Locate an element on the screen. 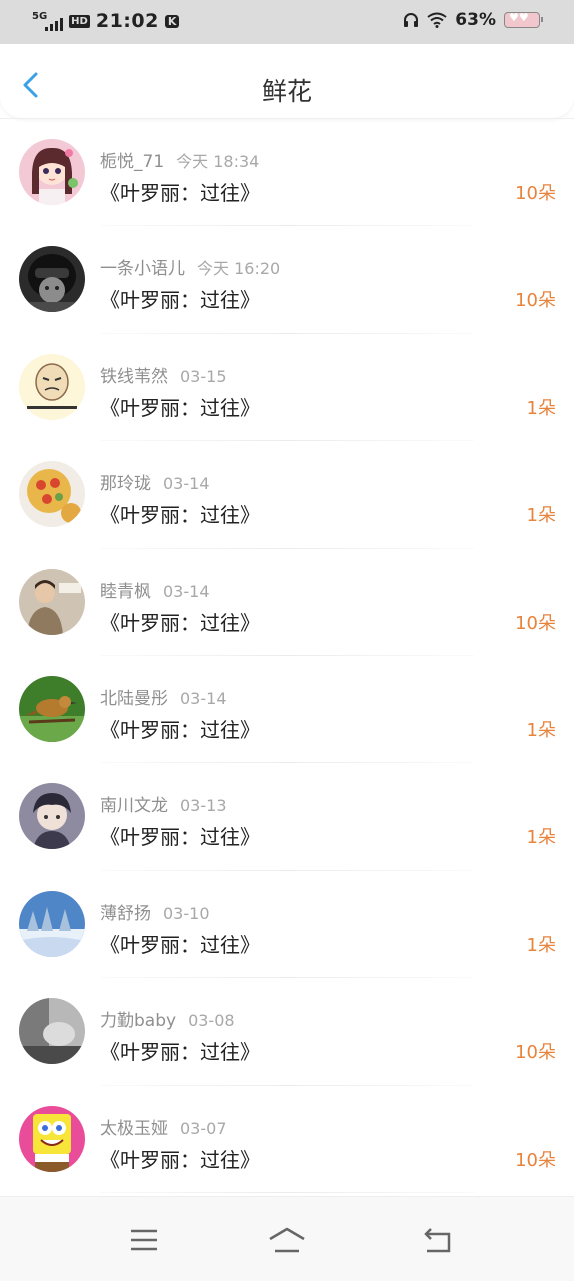 Image resolution: width=574 pixels, height=1281 pixels. sender-name: 太极玉娅 is located at coordinates (134, 1129).